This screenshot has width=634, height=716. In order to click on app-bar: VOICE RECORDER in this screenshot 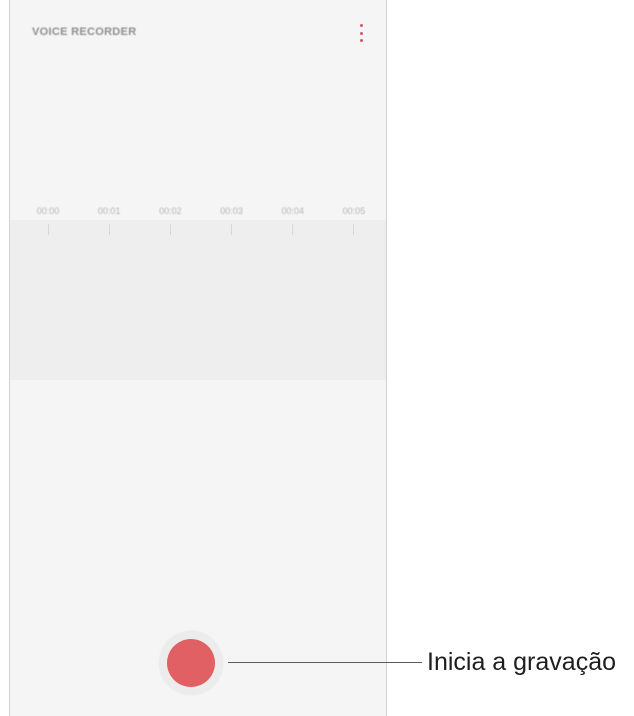, I will do `click(198, 32)`.